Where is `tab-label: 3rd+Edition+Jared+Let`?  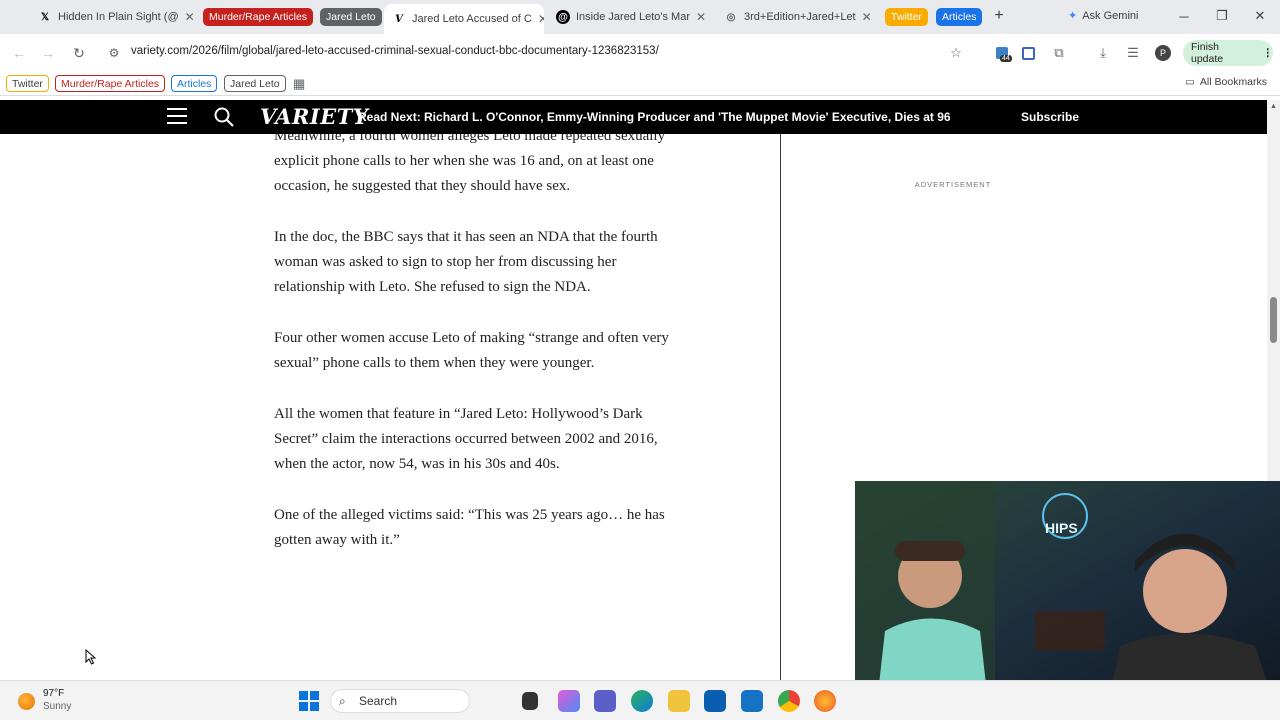
tab-label: 3rd+Edition+Jared+Let is located at coordinates (800, 17).